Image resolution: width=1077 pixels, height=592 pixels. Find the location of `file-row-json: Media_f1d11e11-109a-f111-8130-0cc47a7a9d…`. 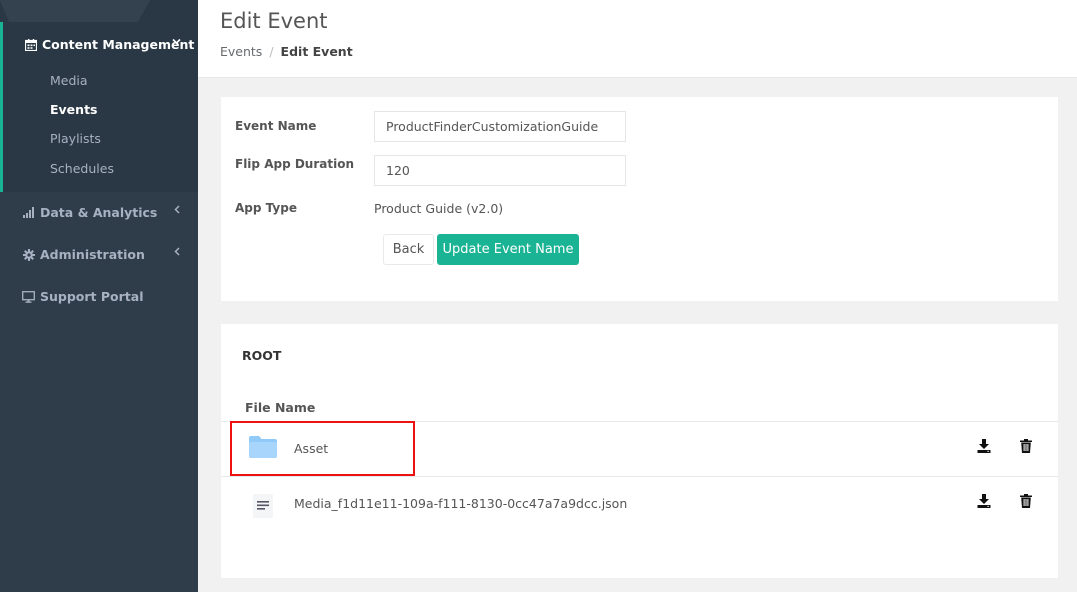

file-row-json: Media_f1d11e11-109a-f111-8130-0cc47a7a9d… is located at coordinates (639, 504).